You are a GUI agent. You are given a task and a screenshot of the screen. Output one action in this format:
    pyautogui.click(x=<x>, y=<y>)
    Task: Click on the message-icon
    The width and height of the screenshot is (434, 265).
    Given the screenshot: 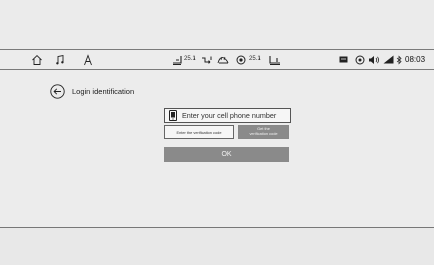 What is the action you would take?
    pyautogui.click(x=343, y=59)
    